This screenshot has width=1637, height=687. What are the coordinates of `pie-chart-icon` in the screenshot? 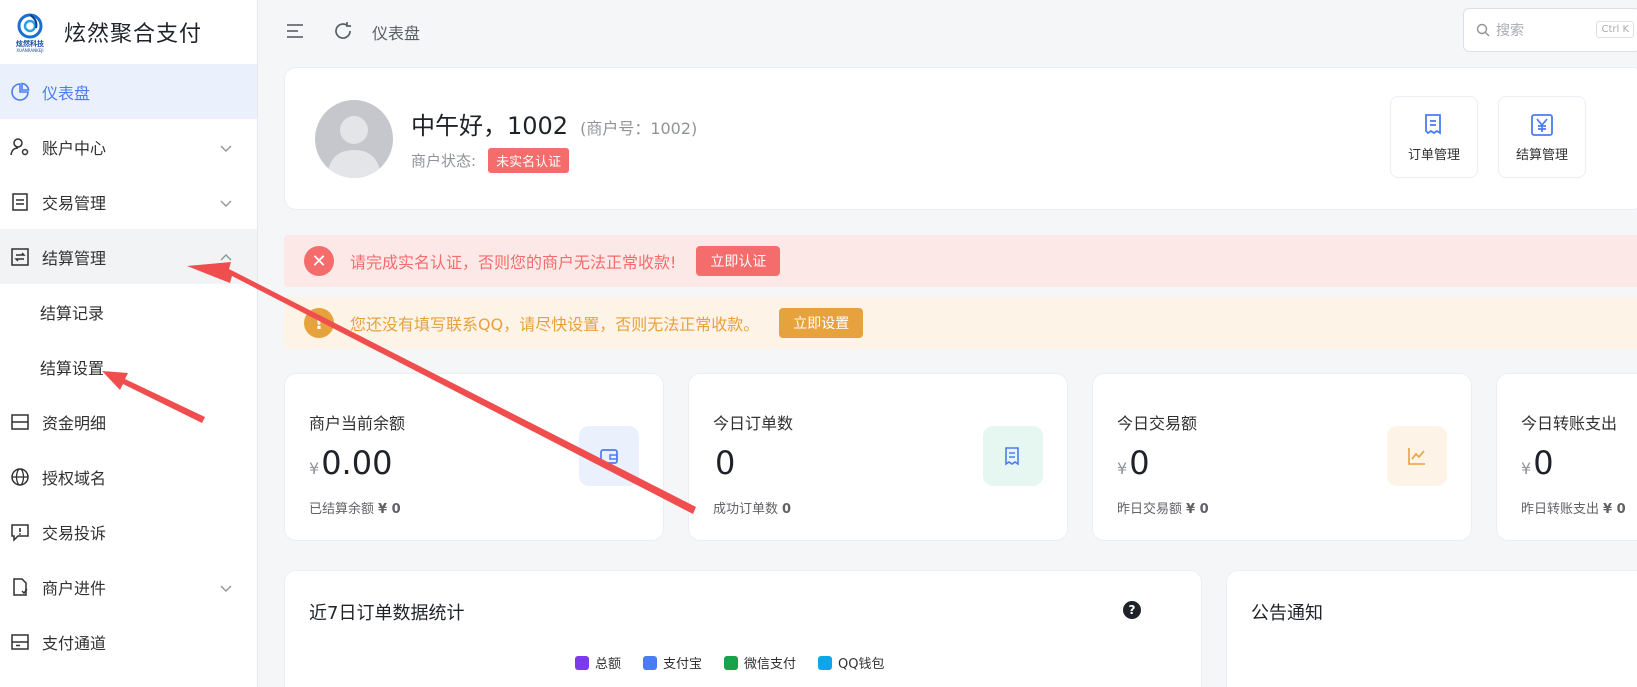 It's located at (20, 92).